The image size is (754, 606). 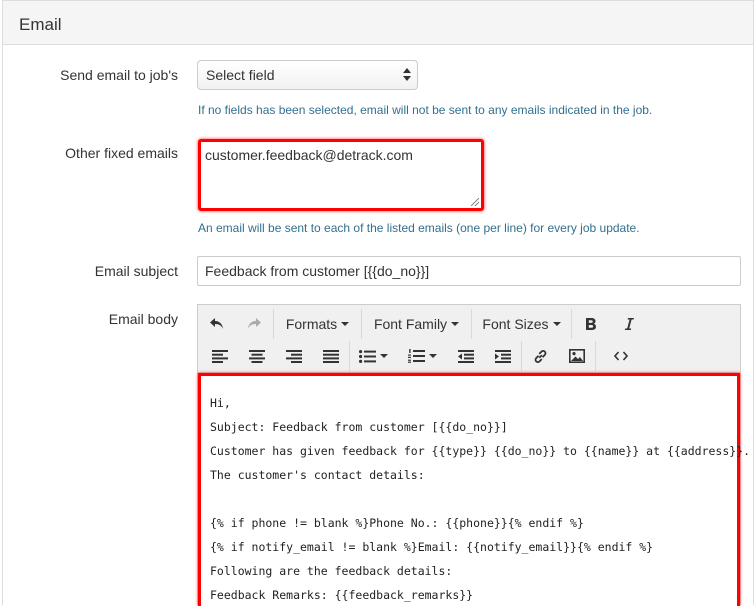 I want to click on indent-button, so click(x=502, y=356).